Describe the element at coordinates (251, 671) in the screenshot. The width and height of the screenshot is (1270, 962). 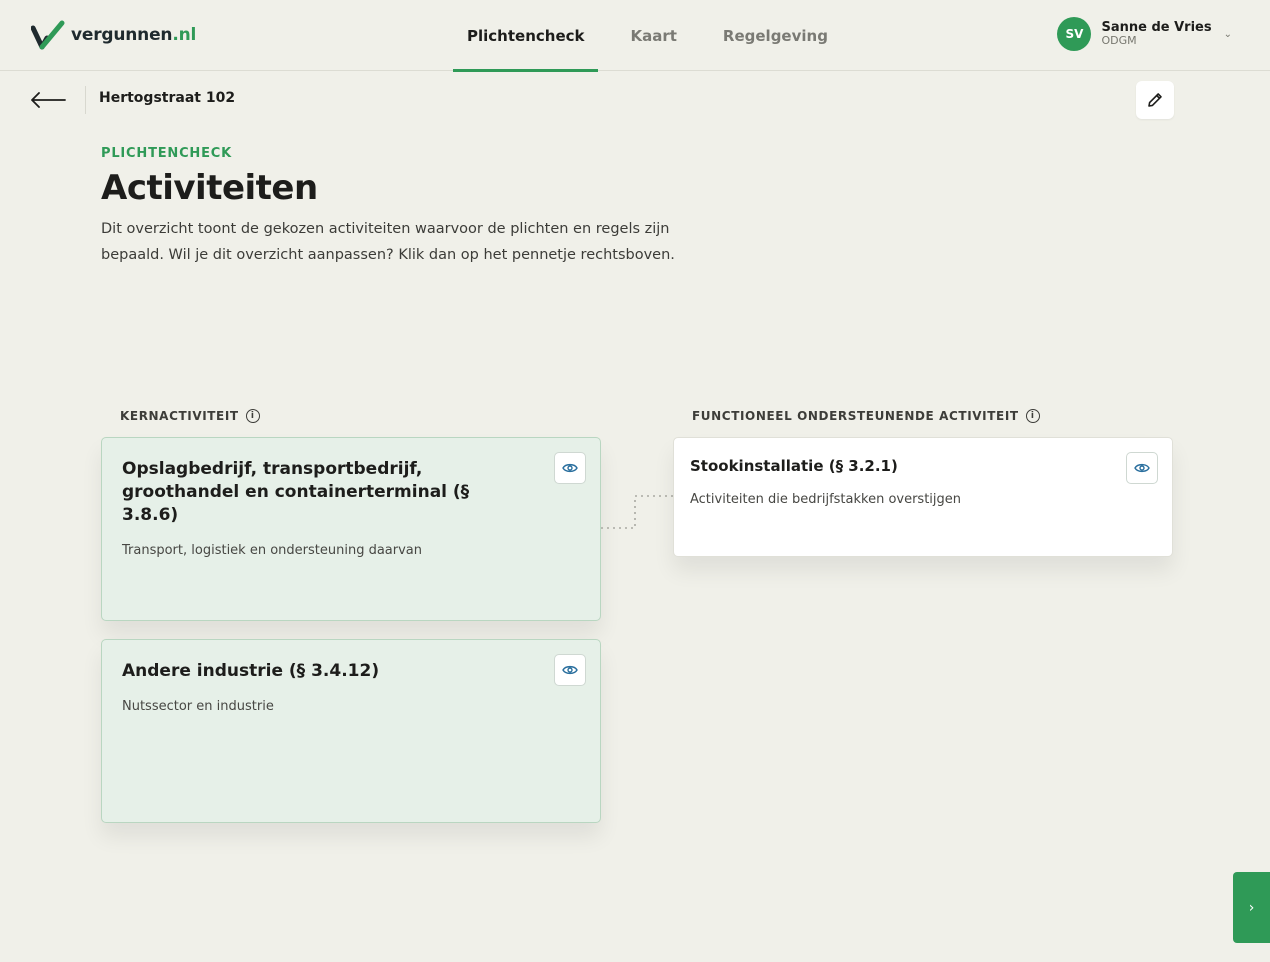
I see `activity-title: Andere industrie (§ 3.4.12)` at that location.